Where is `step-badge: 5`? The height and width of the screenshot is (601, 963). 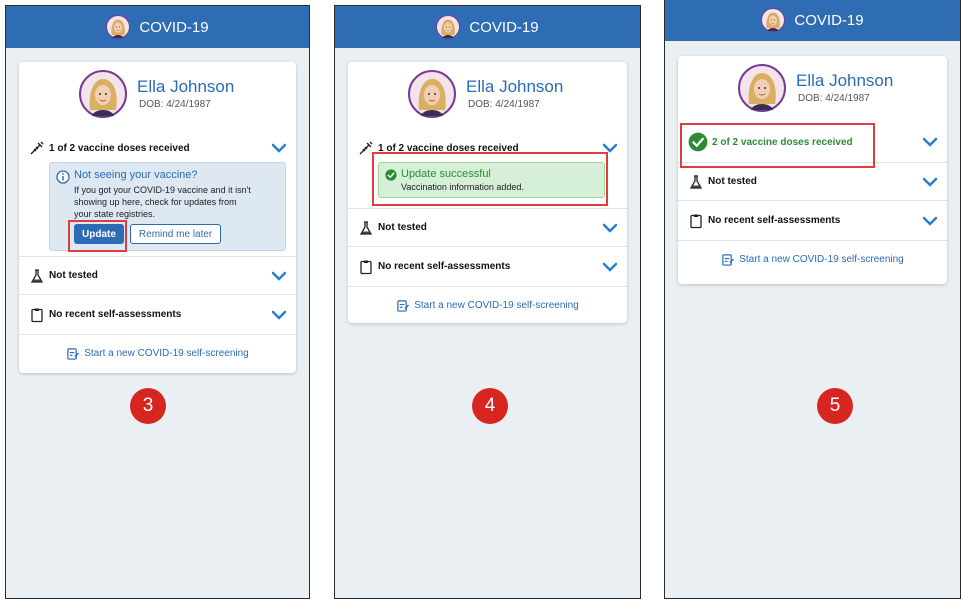
step-badge: 5 is located at coordinates (835, 406).